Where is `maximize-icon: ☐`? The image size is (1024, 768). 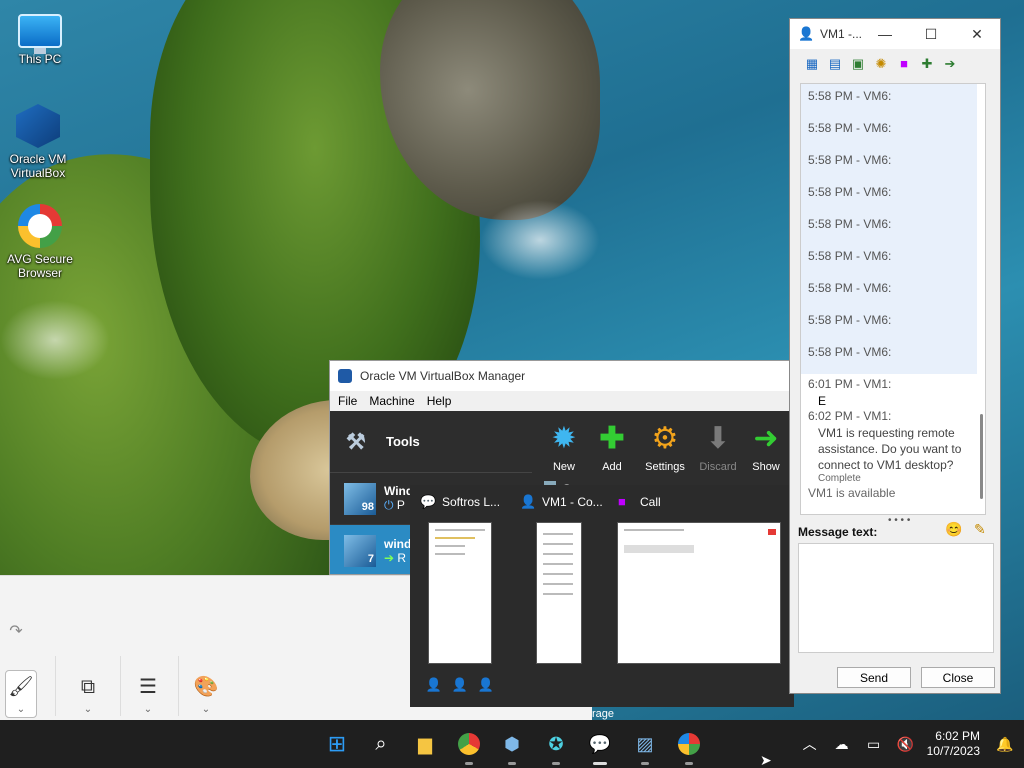 maximize-icon: ☐ is located at coordinates (931, 34).